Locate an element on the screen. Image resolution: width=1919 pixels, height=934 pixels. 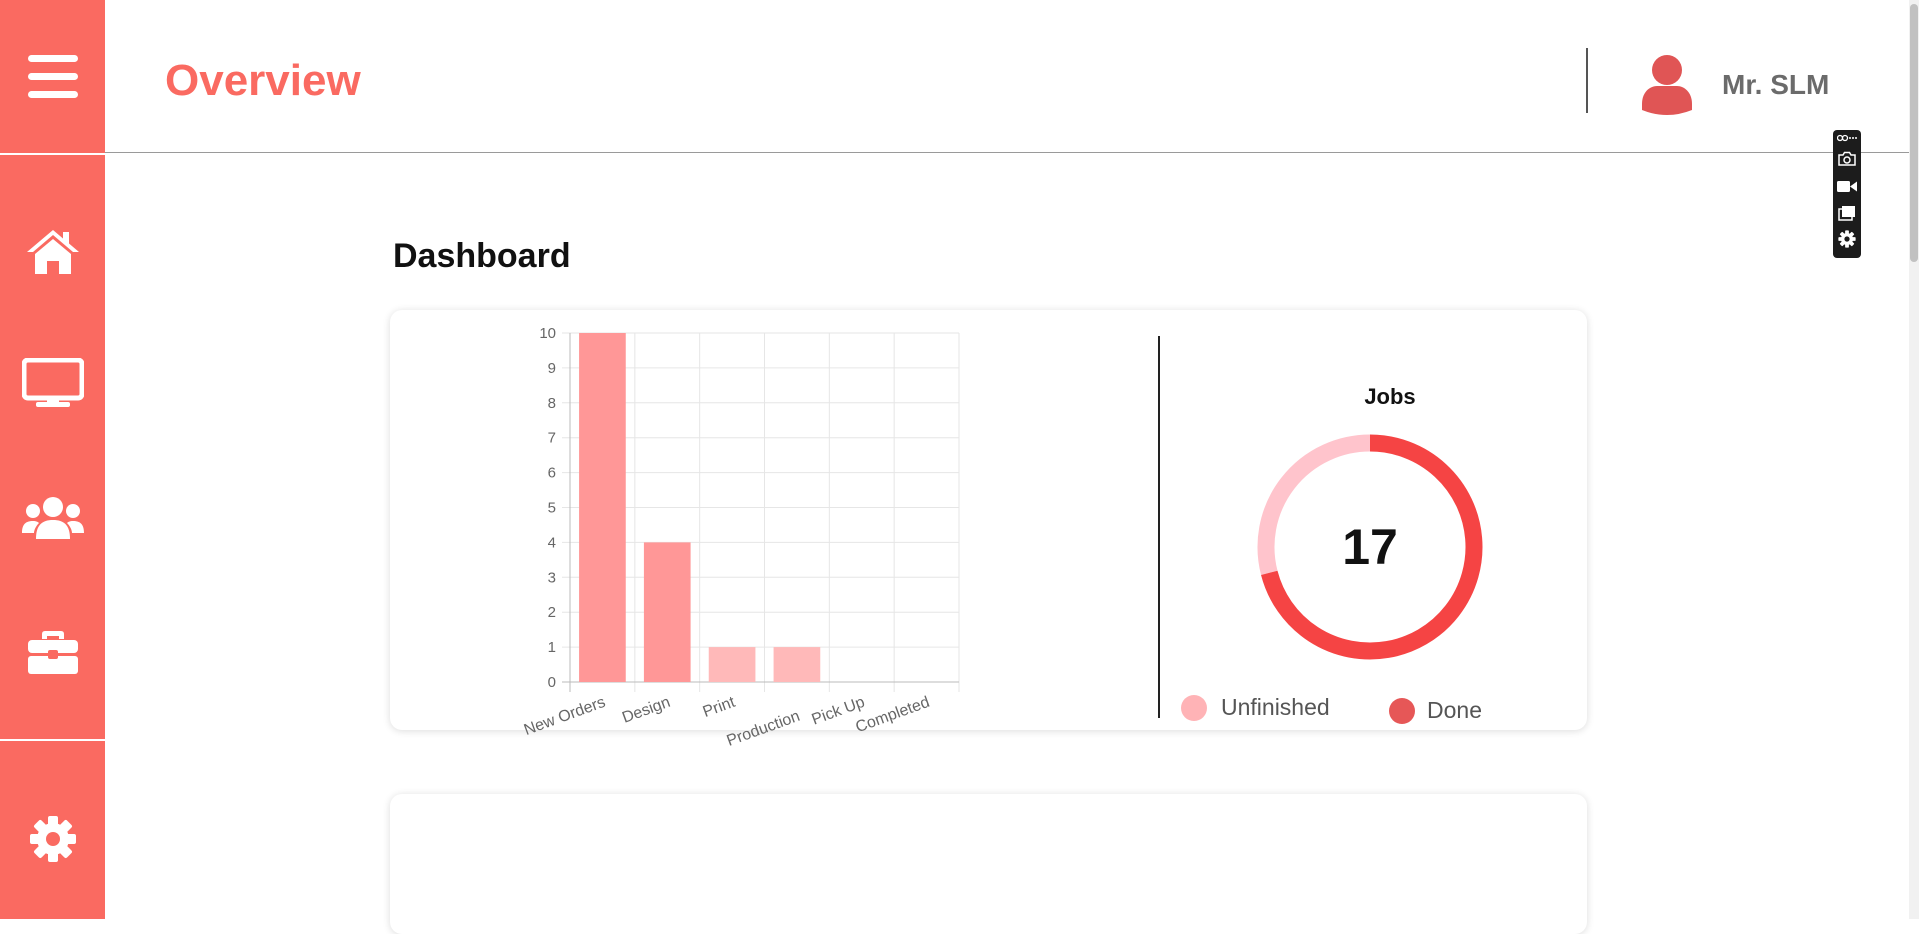
gear-icon is located at coordinates (52, 839).